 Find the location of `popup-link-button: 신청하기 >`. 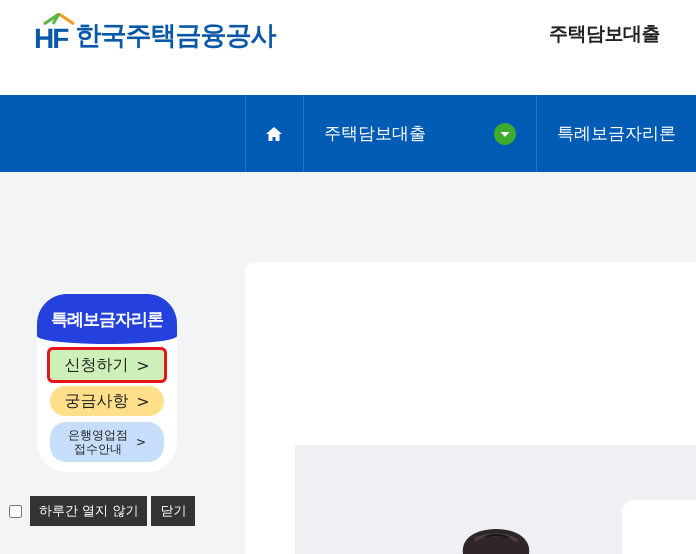

popup-link-button: 신청하기 > is located at coordinates (107, 365).